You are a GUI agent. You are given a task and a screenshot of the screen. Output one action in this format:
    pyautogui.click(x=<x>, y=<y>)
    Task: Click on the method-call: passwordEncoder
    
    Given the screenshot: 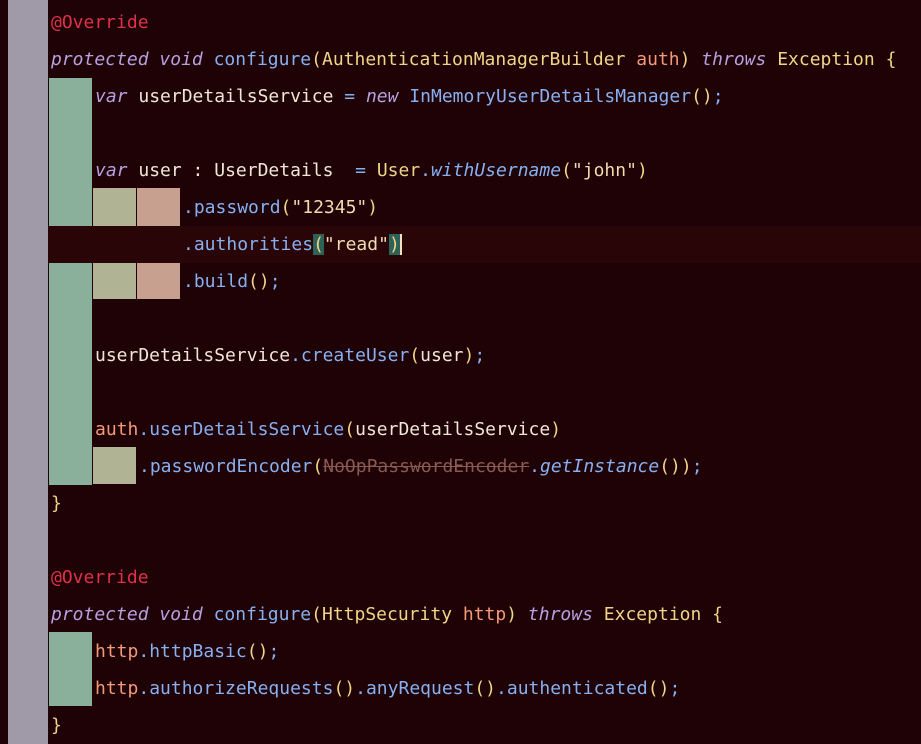 What is the action you would take?
    pyautogui.click(x=231, y=466)
    